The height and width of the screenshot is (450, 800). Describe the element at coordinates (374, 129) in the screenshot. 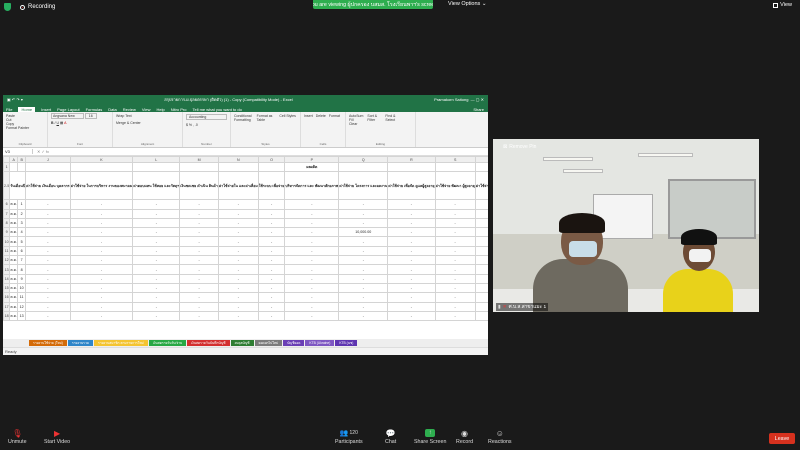

I see `sort-filter-button: Sort & Filter` at that location.